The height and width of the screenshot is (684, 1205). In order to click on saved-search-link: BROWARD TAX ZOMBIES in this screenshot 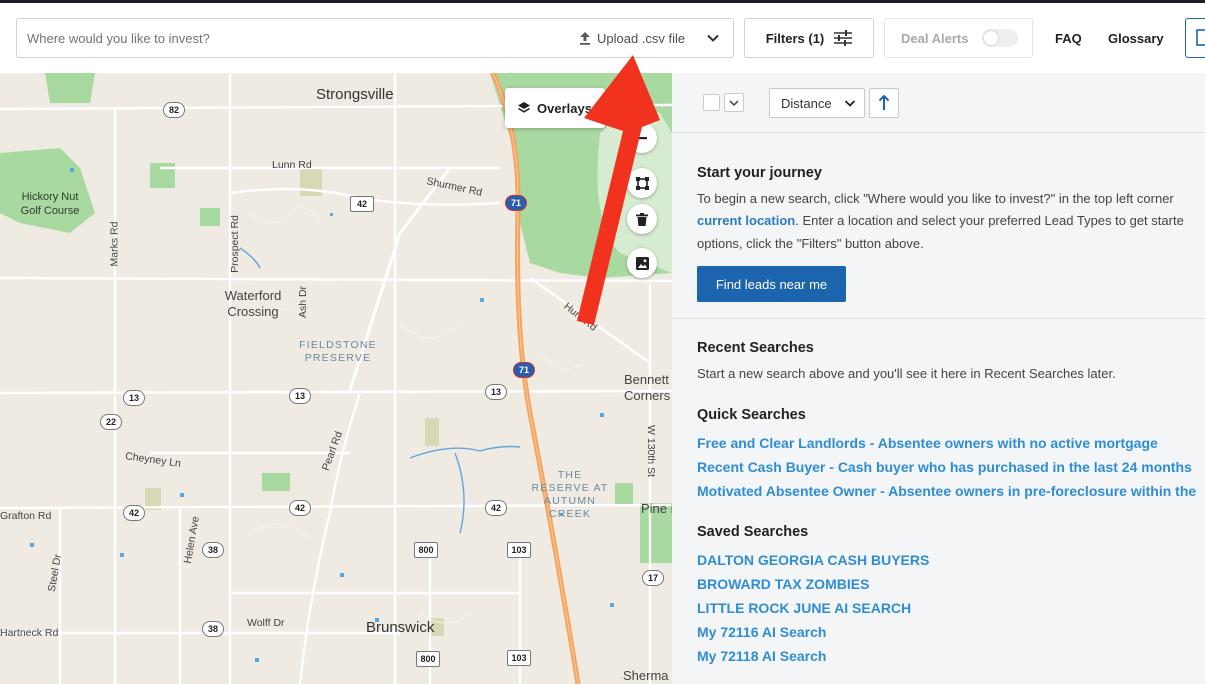, I will do `click(783, 584)`.